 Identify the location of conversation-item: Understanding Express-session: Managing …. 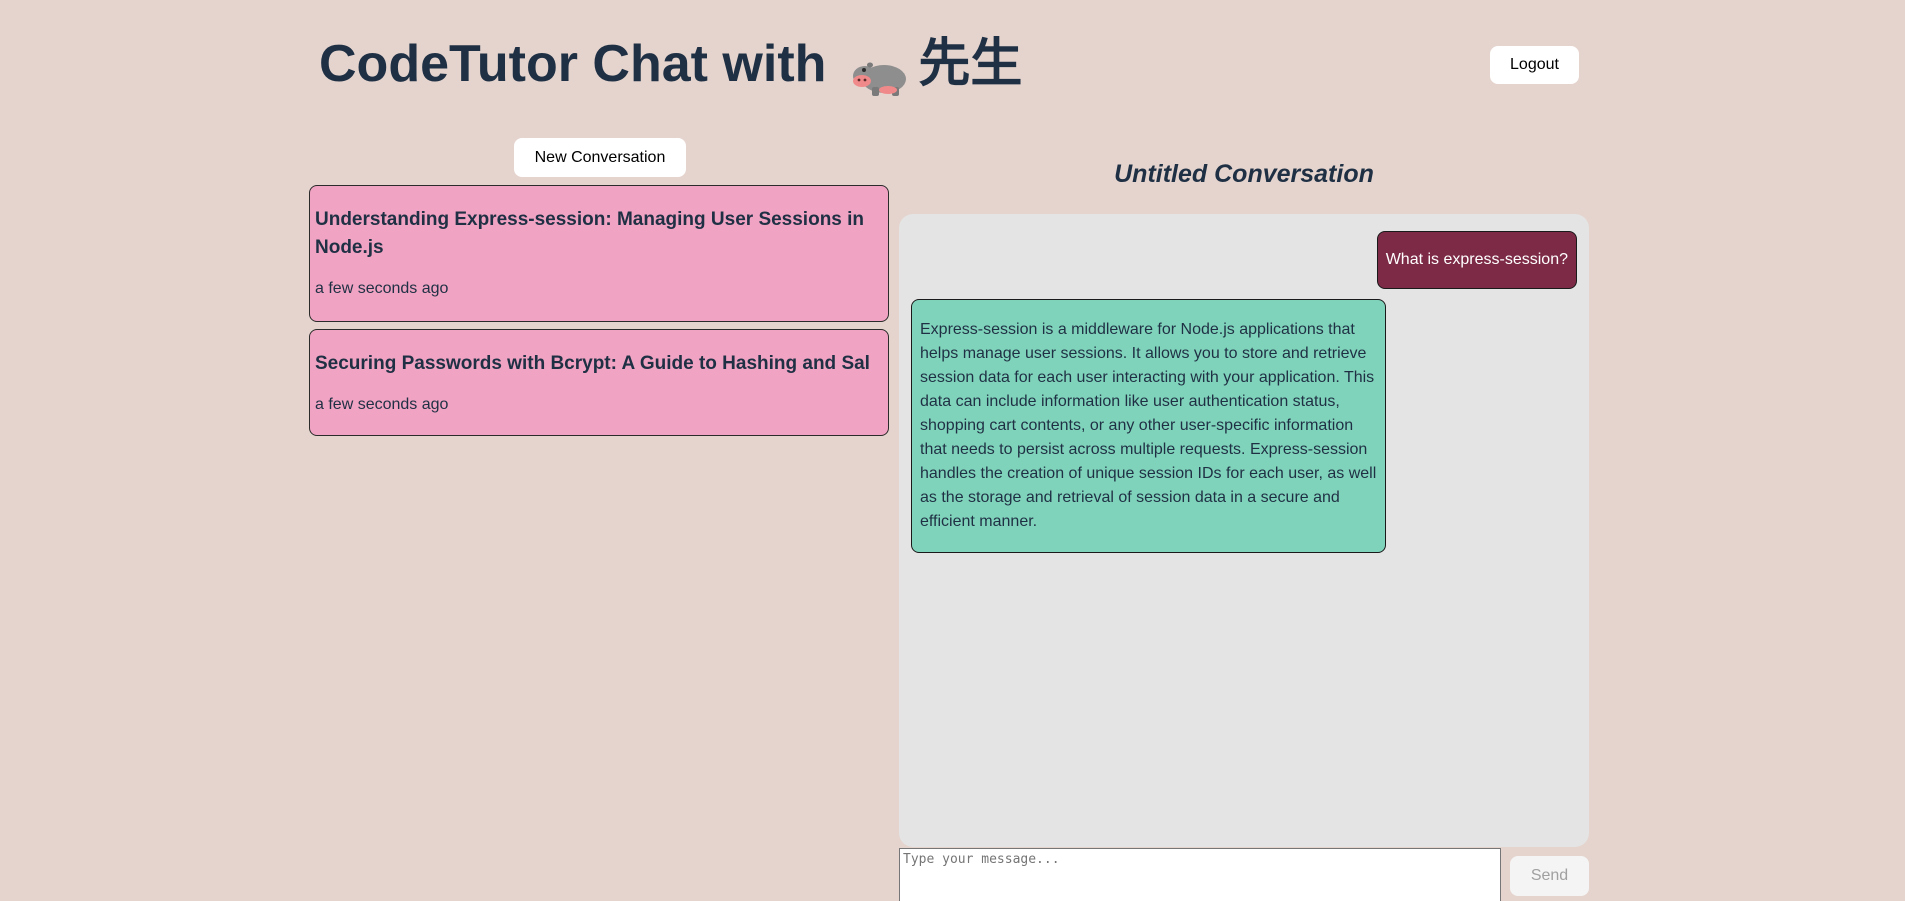
(599, 253).